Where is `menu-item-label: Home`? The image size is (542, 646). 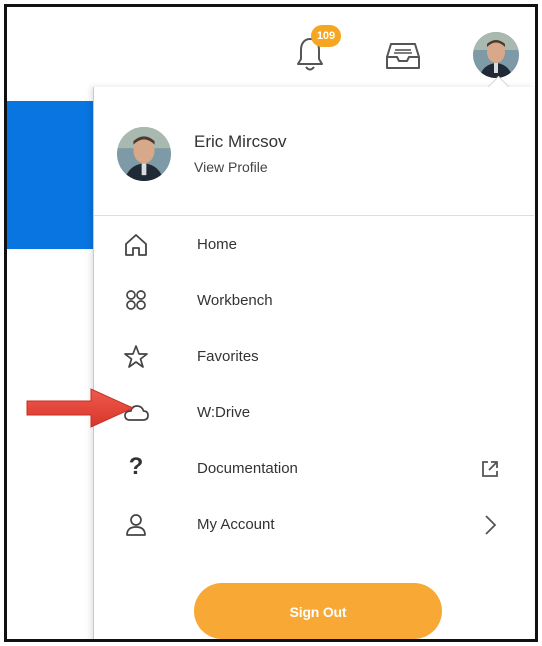
menu-item-label: Home is located at coordinates (217, 244).